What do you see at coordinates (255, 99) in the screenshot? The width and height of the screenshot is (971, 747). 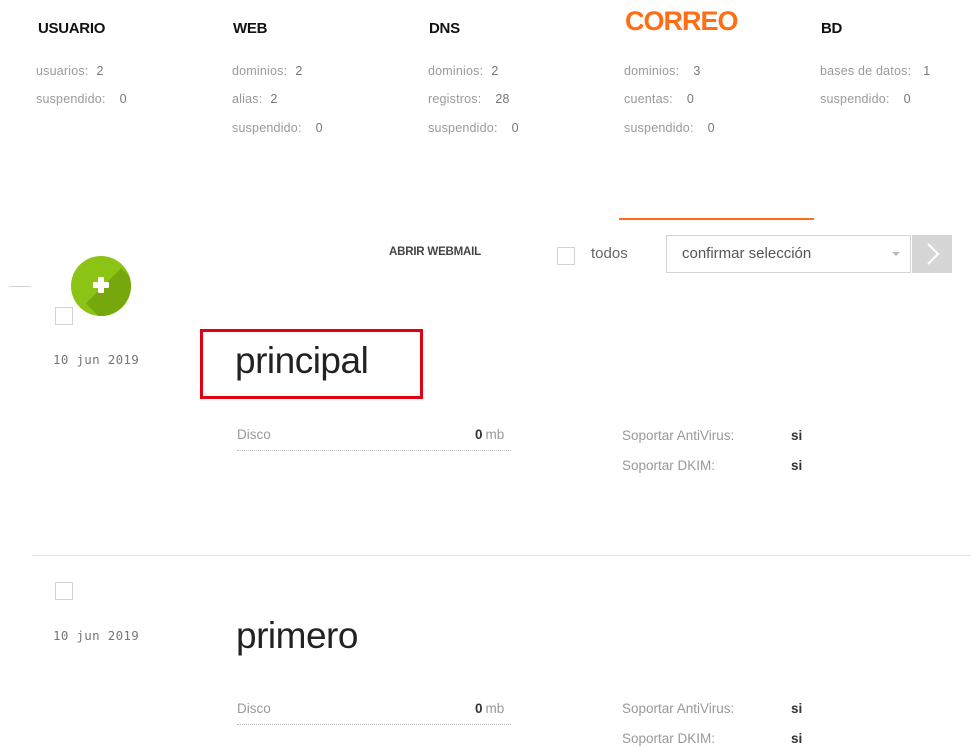 I see `stat-alias: alias: 2` at bounding box center [255, 99].